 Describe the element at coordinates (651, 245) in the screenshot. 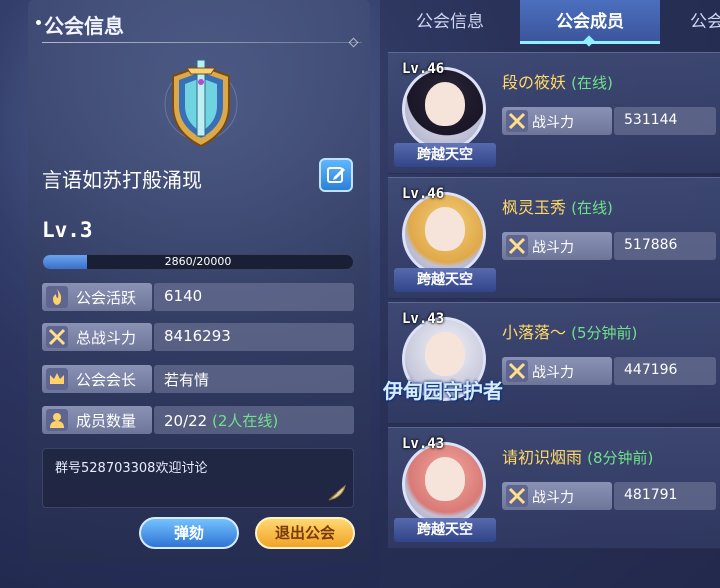

I see `power-value: 517886` at that location.